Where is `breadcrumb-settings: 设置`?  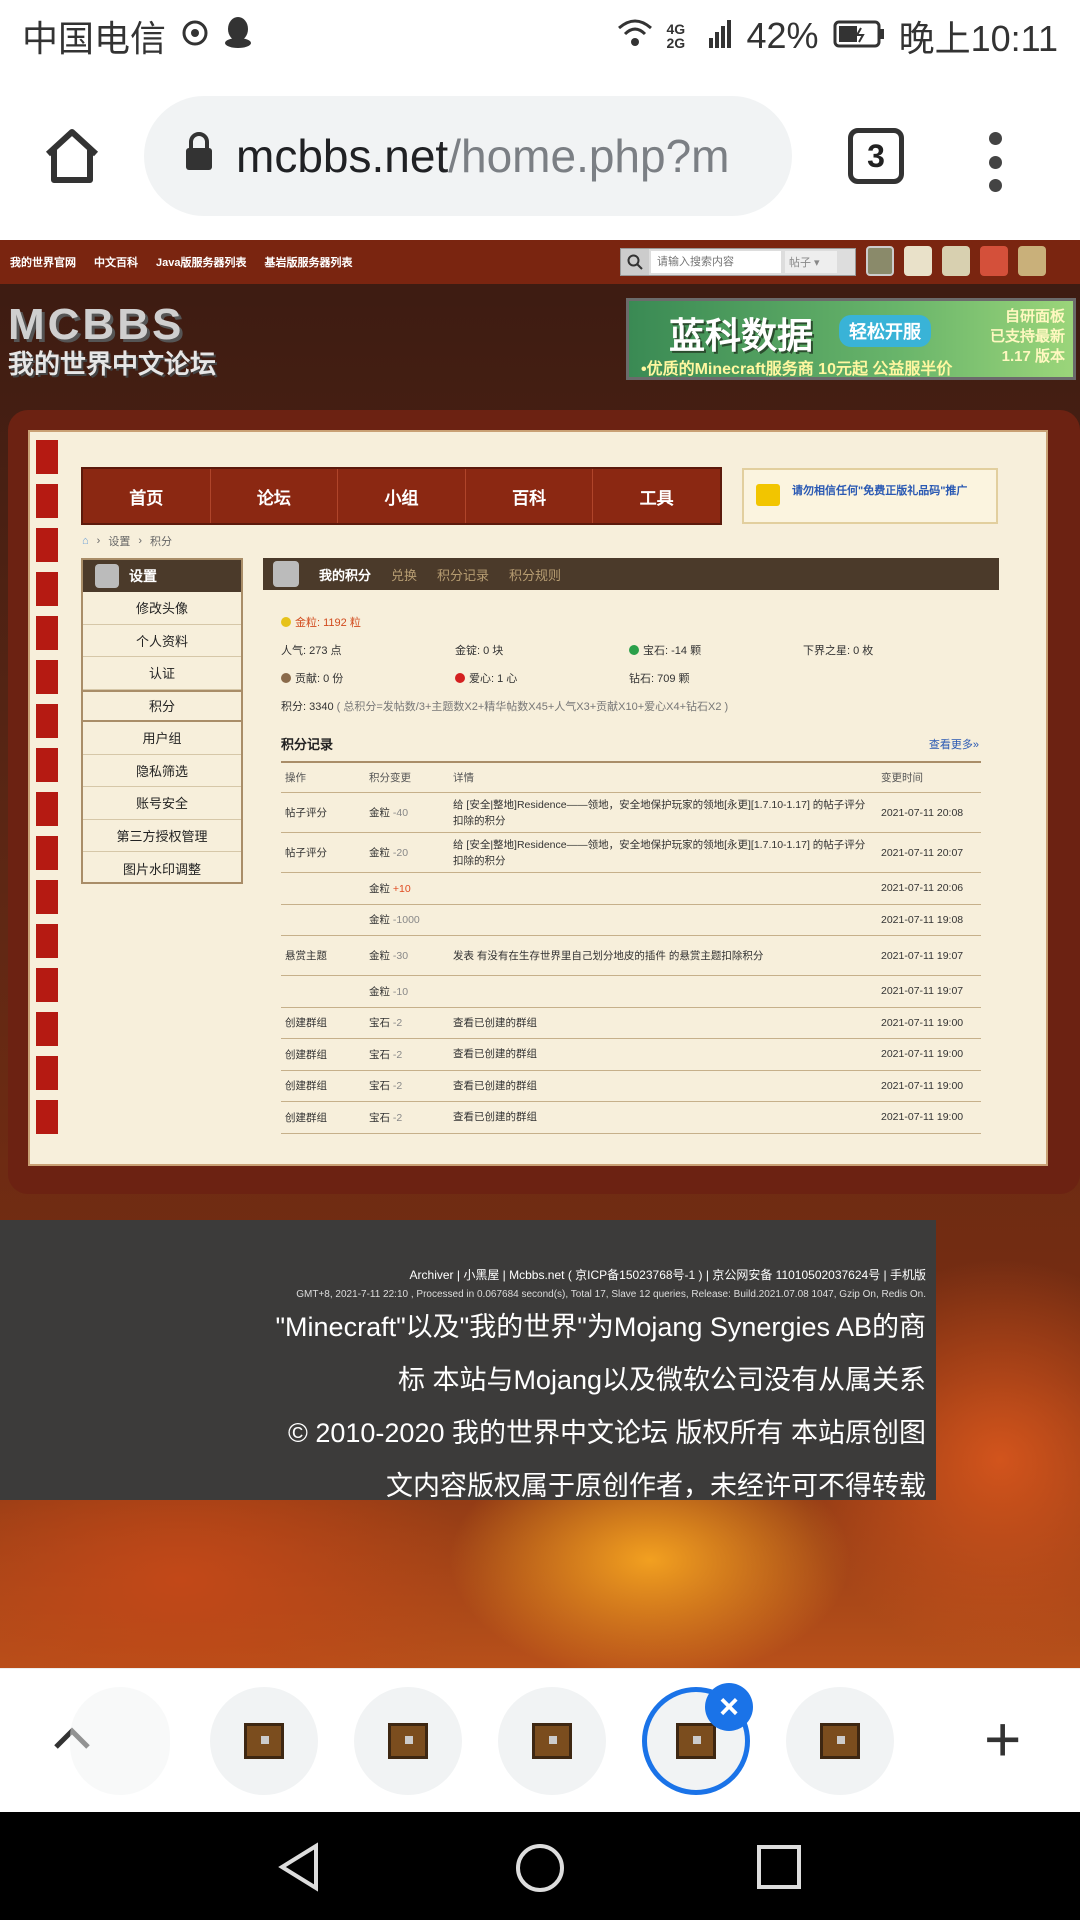 breadcrumb-settings: 设置 is located at coordinates (119, 541).